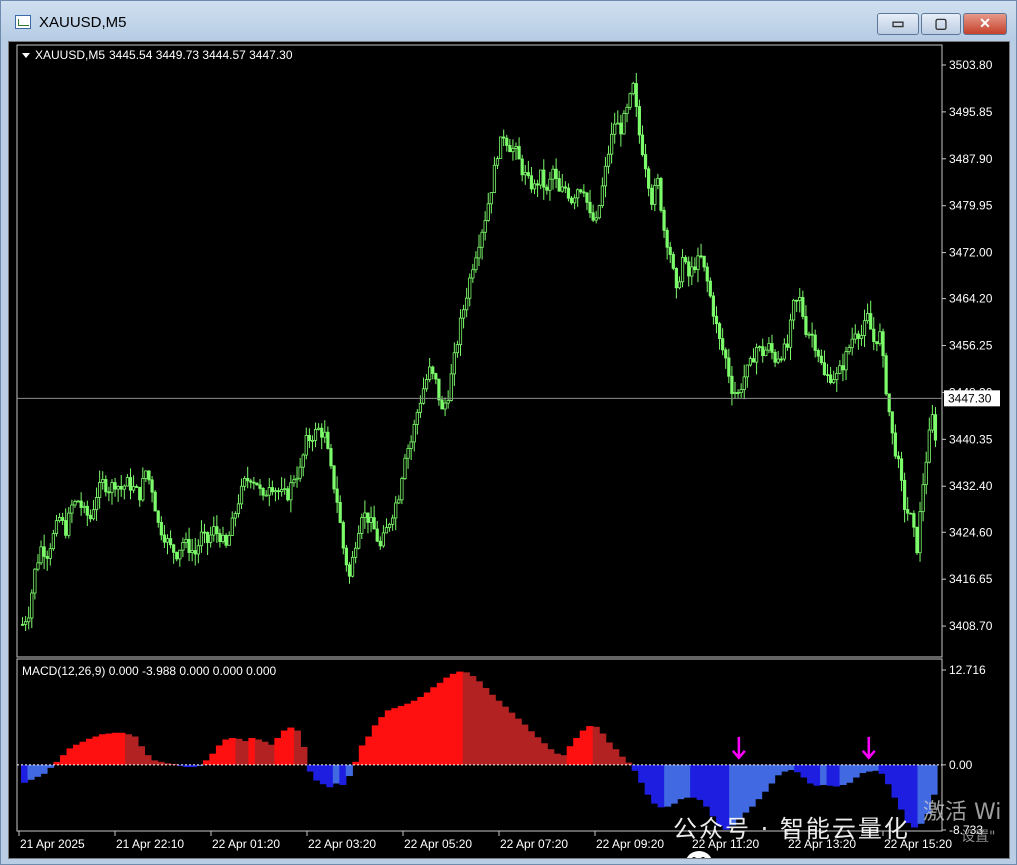 This screenshot has width=1017, height=865. What do you see at coordinates (941, 24) in the screenshot?
I see `maximize-button: ▢` at bounding box center [941, 24].